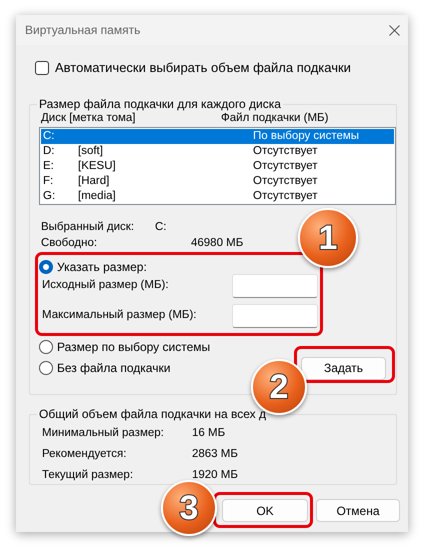 The width and height of the screenshot is (424, 548). I want to click on drive-row: E: [KESU] Отсутствует, so click(217, 166).